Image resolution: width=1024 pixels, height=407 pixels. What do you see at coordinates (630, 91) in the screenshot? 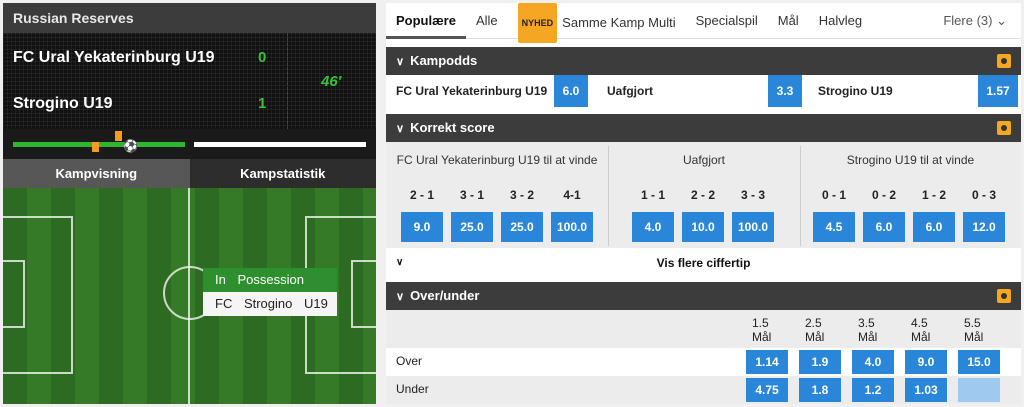
I see `draw-outcome-label: Uafgjort` at bounding box center [630, 91].